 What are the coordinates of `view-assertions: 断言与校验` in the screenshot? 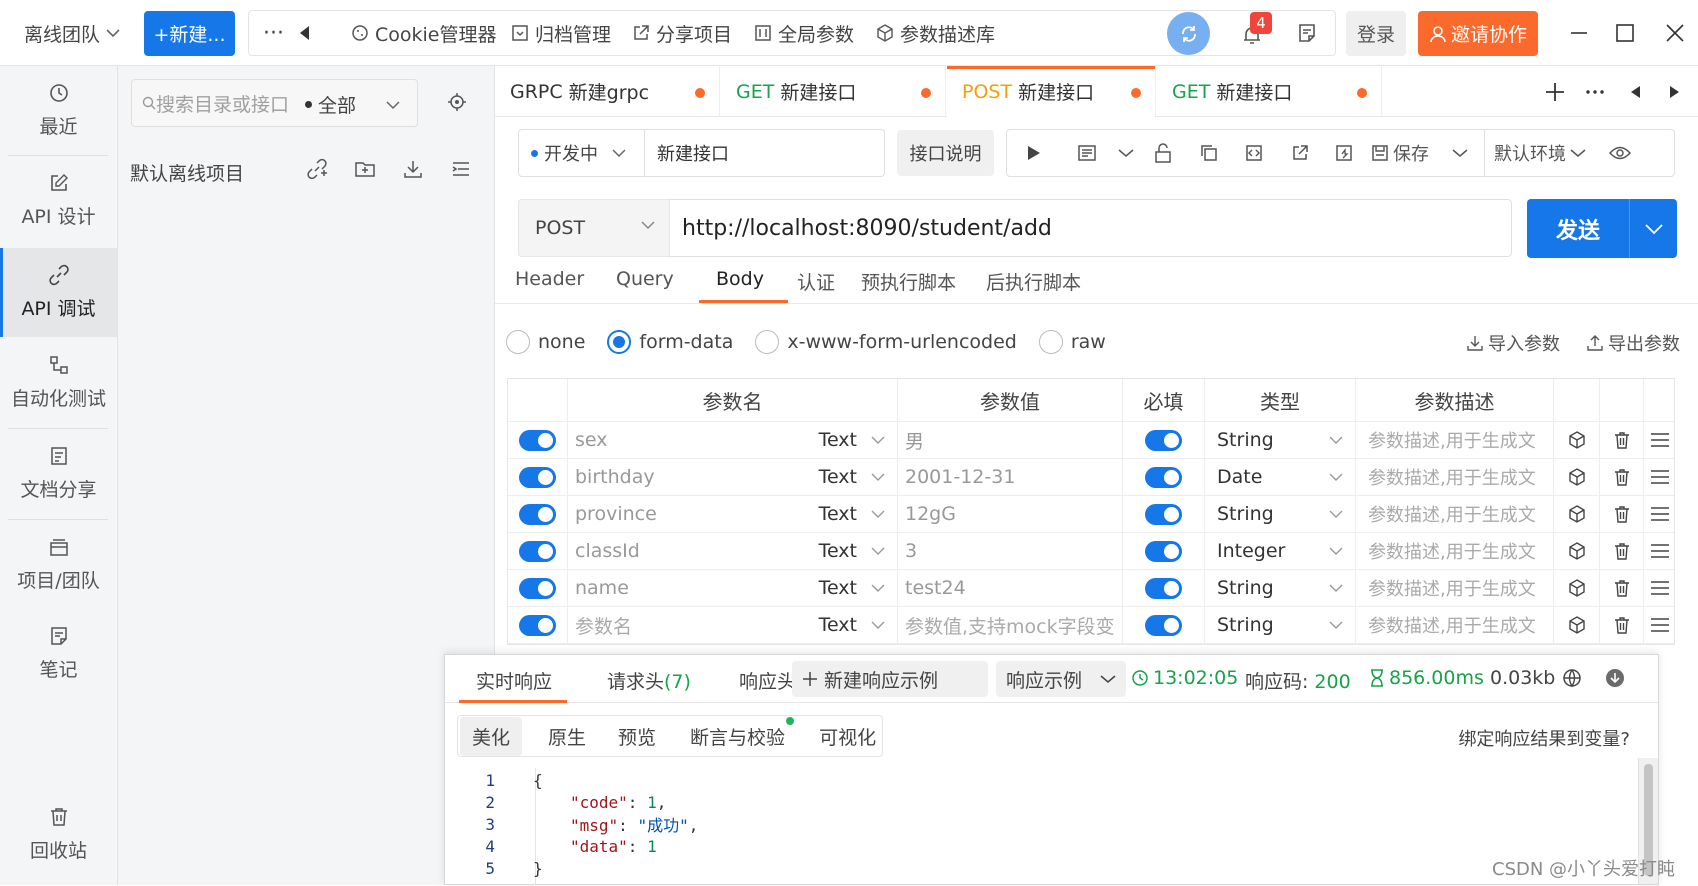 It's located at (742, 733).